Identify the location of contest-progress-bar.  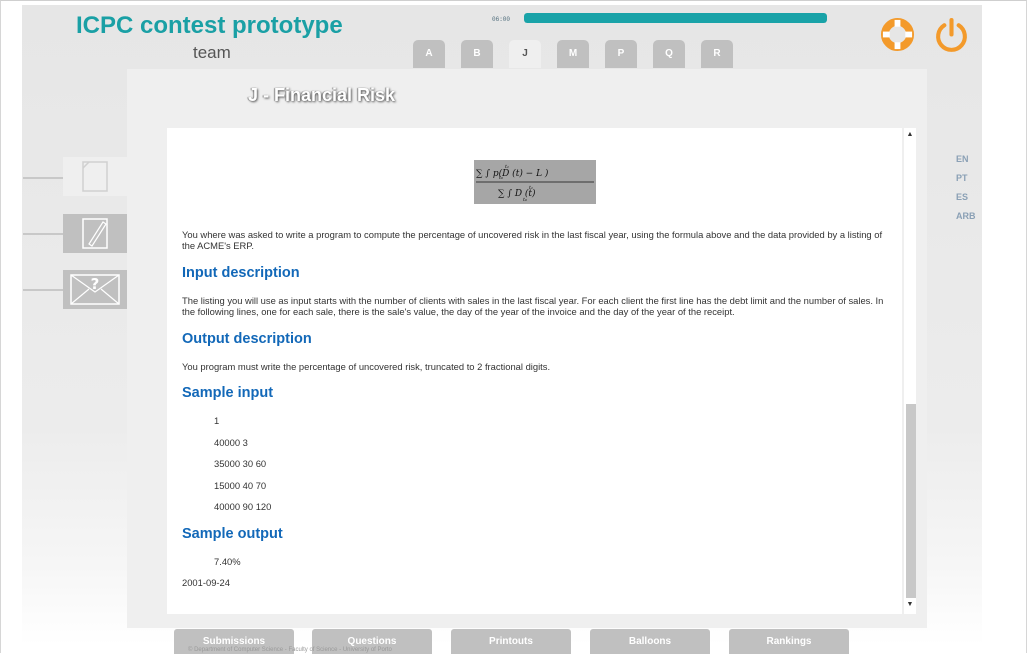
(675, 18).